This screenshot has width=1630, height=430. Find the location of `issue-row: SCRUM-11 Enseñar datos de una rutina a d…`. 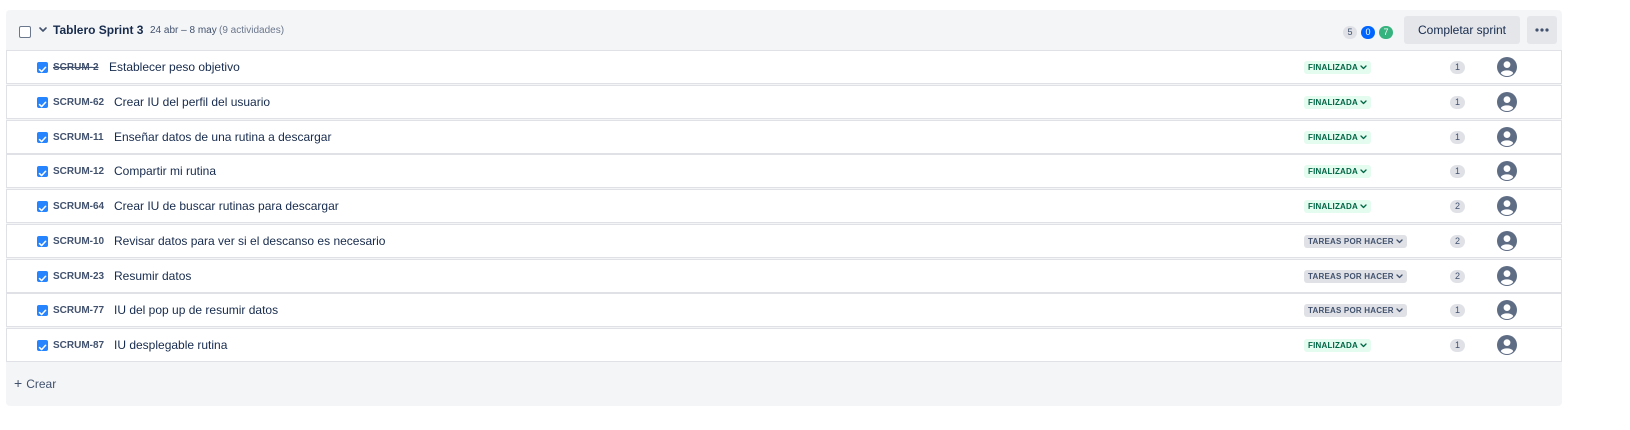

issue-row: SCRUM-11 Enseñar datos de una rutina a d… is located at coordinates (784, 136).